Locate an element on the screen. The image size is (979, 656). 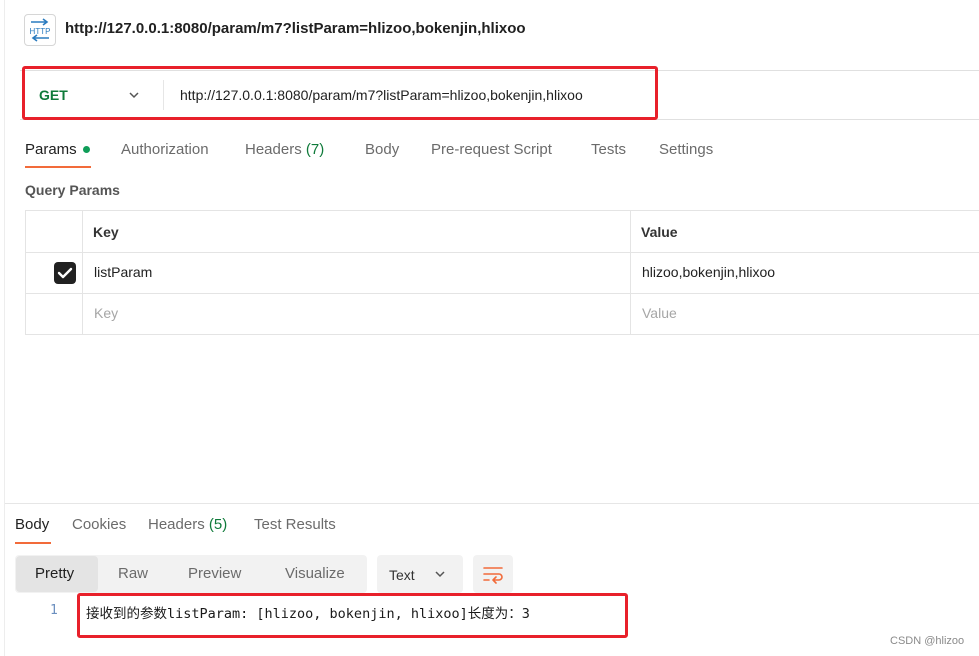
column-header-value: Value is located at coordinates (659, 232).